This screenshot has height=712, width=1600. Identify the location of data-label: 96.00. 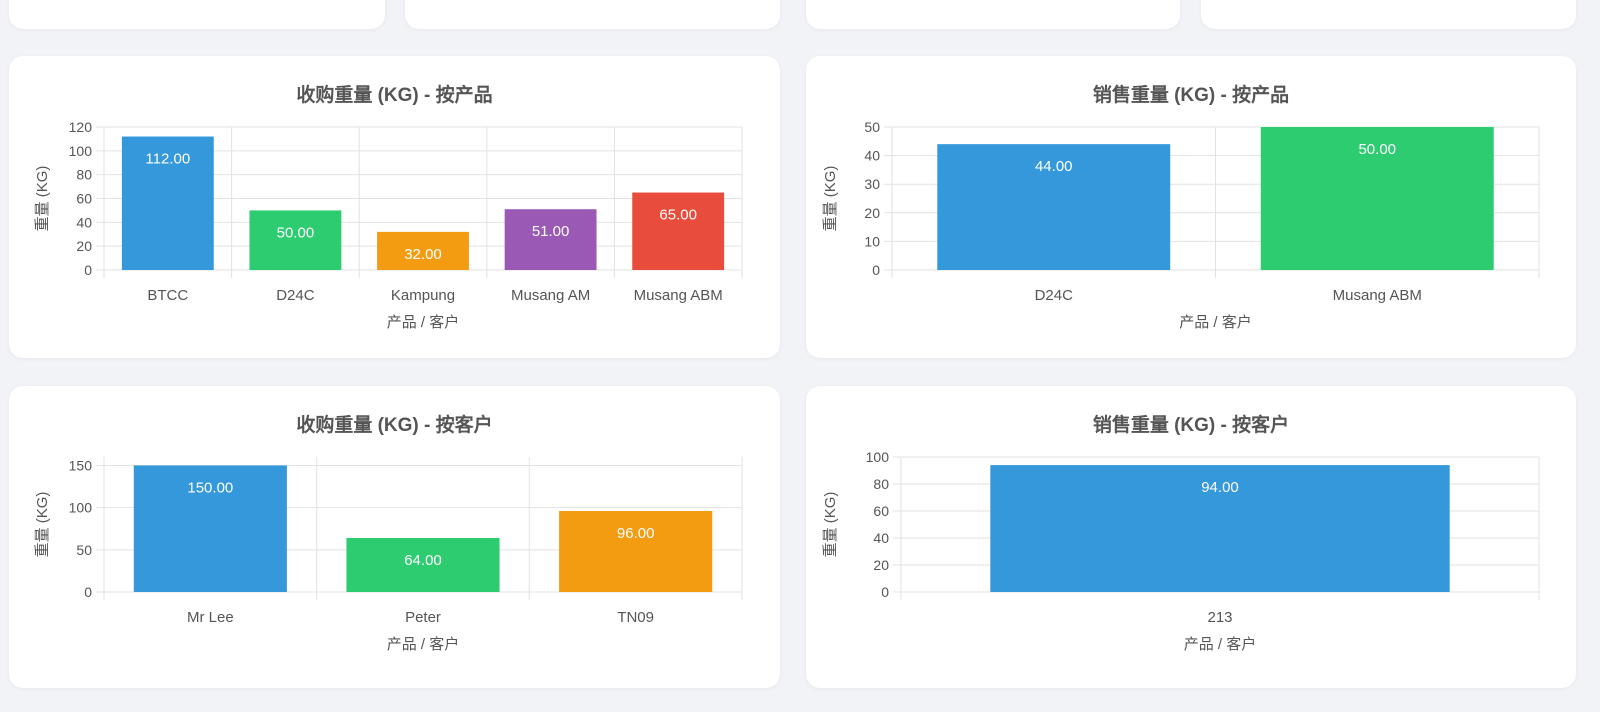
(636, 533).